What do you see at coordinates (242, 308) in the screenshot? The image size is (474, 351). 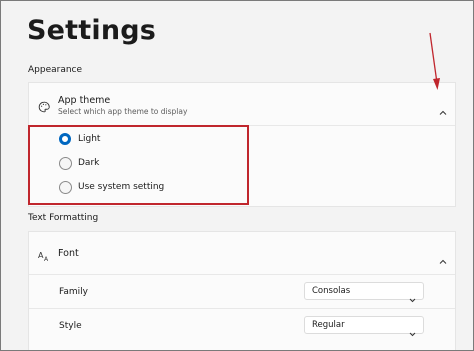 I see `font-row-divider` at bounding box center [242, 308].